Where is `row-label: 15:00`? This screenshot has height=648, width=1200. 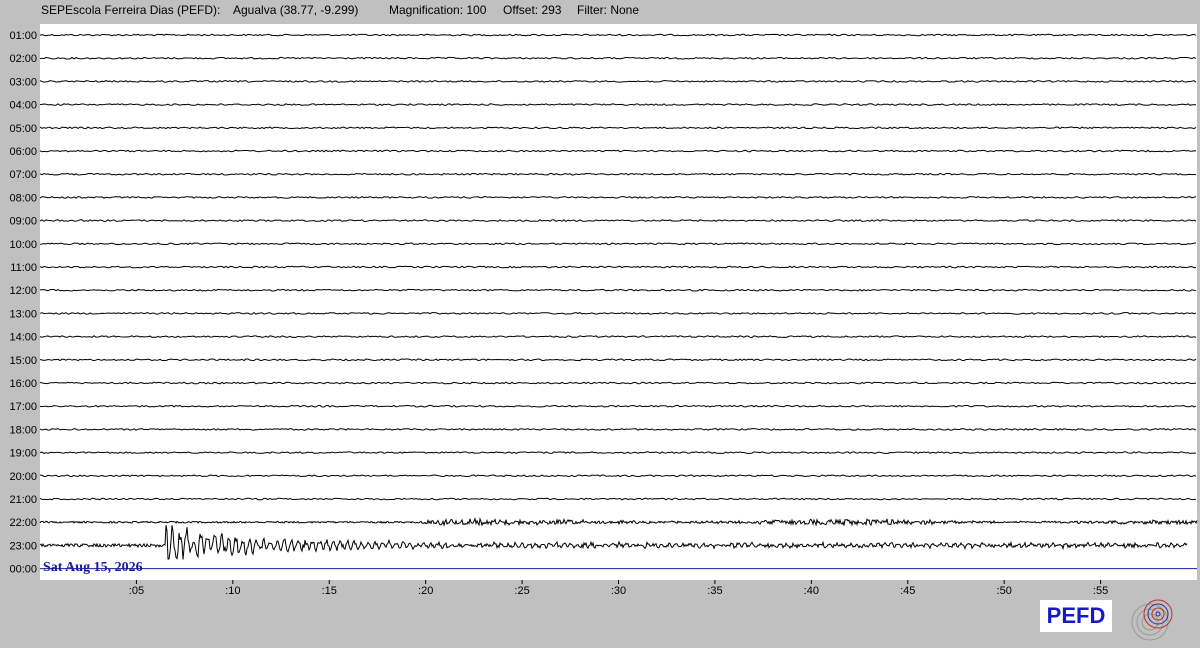 row-label: 15:00 is located at coordinates (23, 361).